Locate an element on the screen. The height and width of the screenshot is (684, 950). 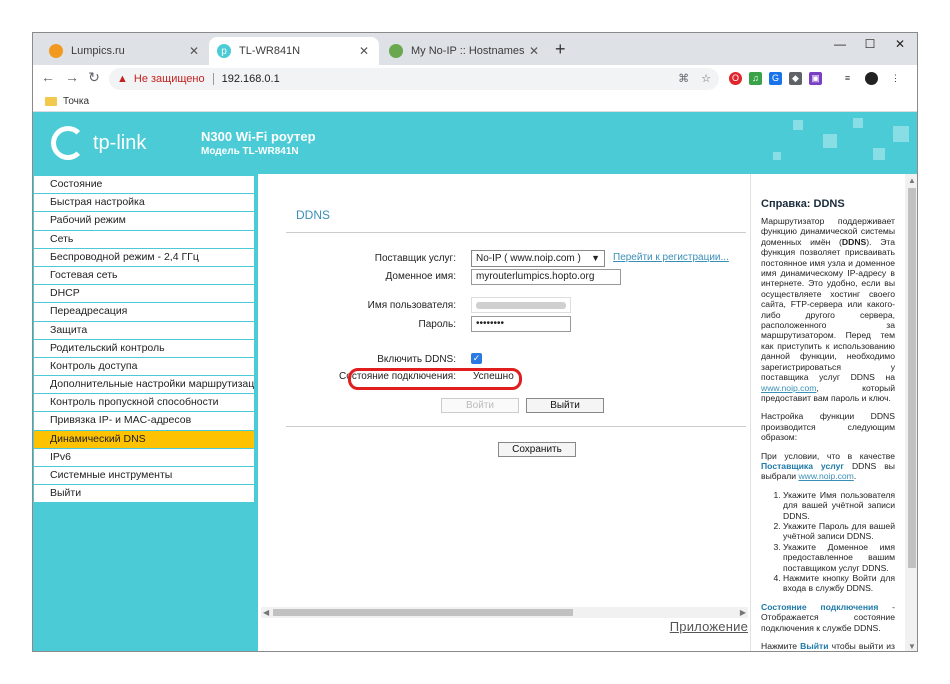
tab-tl-wr841n: p TL-WR841N ✕ is located at coordinates (294, 51).